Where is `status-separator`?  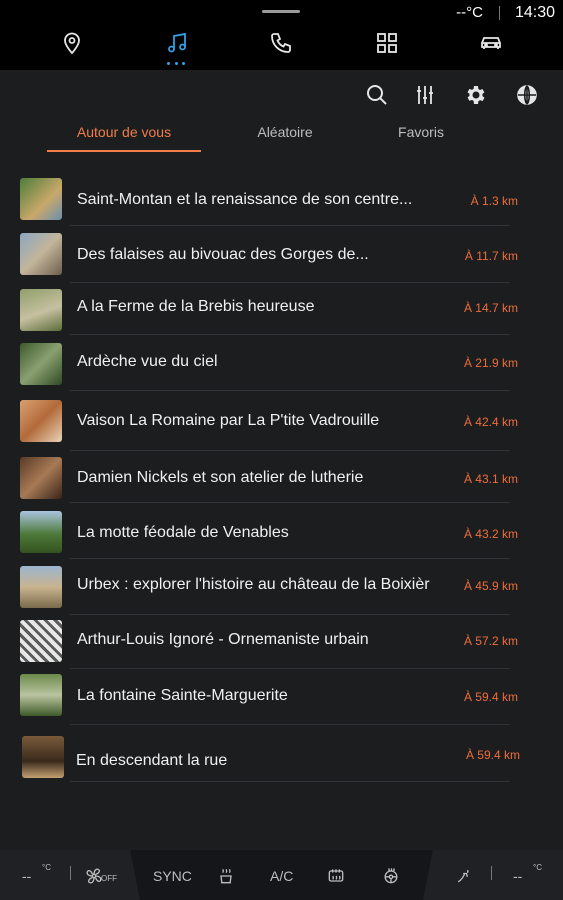 status-separator is located at coordinates (499, 13).